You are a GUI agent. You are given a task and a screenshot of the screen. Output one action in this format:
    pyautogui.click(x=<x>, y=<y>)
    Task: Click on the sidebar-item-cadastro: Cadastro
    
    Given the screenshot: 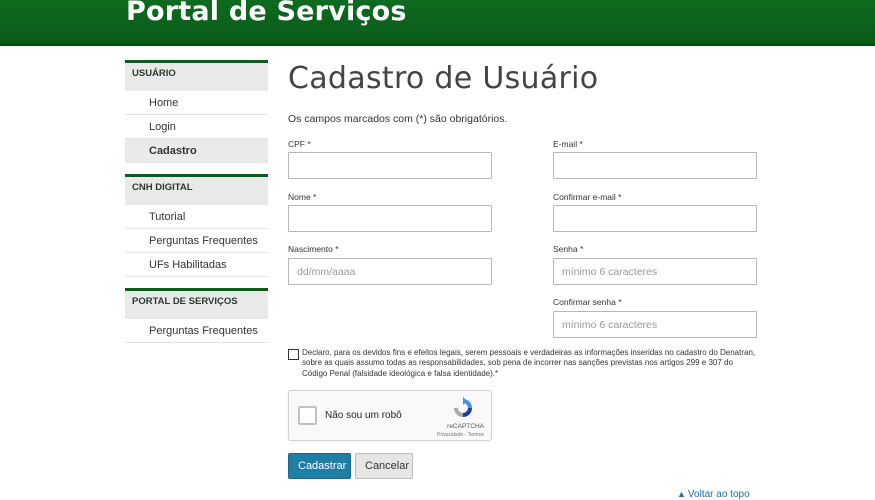 What is the action you would take?
    pyautogui.click(x=196, y=151)
    